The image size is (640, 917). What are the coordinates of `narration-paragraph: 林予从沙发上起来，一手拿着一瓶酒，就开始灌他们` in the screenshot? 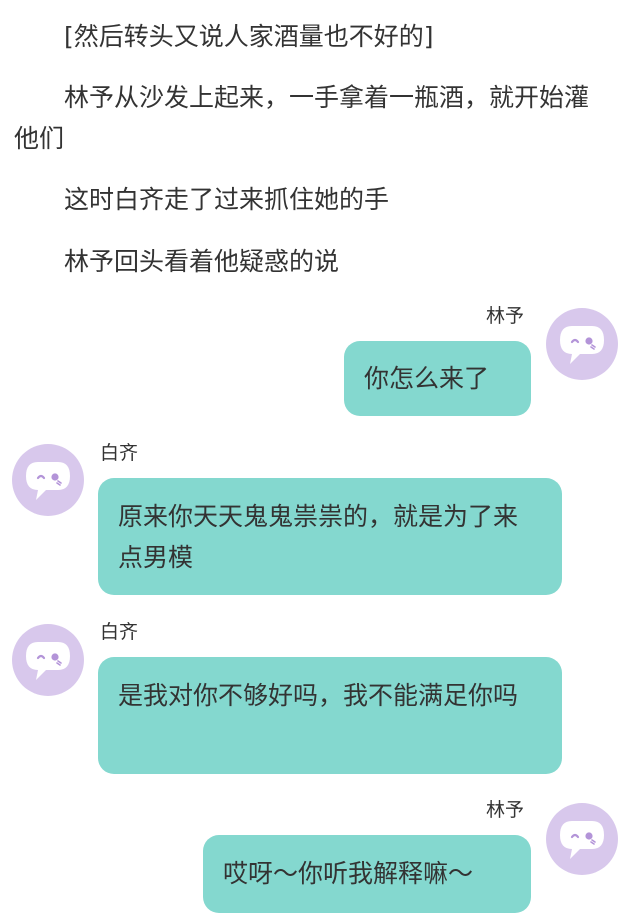 It's located at (302, 118).